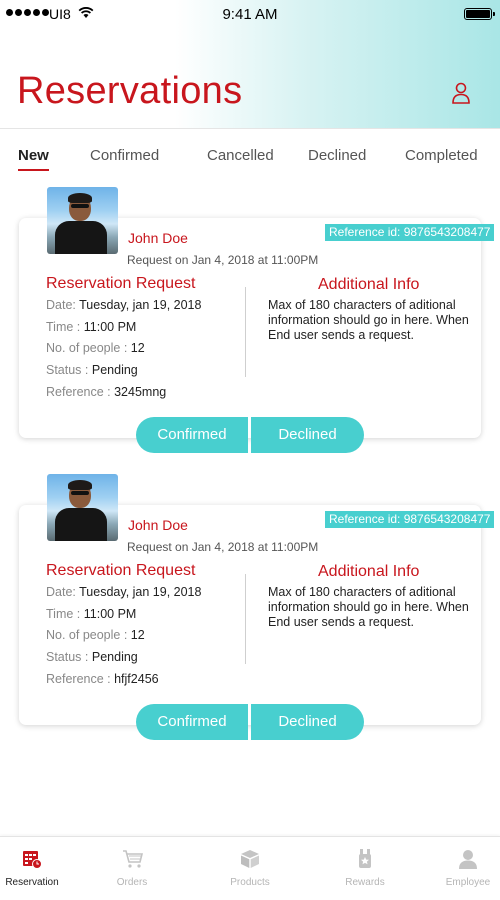  I want to click on reservation-reference: Reference : 3245mng, so click(106, 392).